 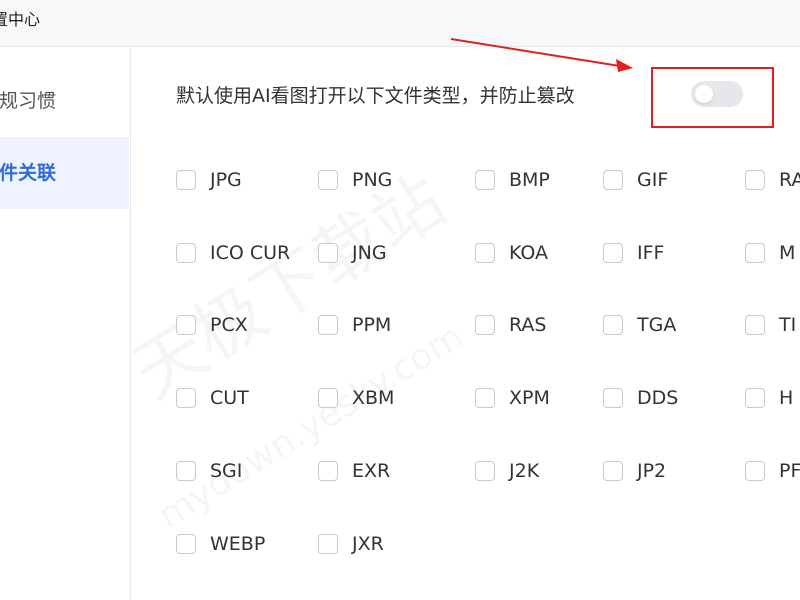 I want to click on file-type-checkbox: PNG, so click(x=355, y=180).